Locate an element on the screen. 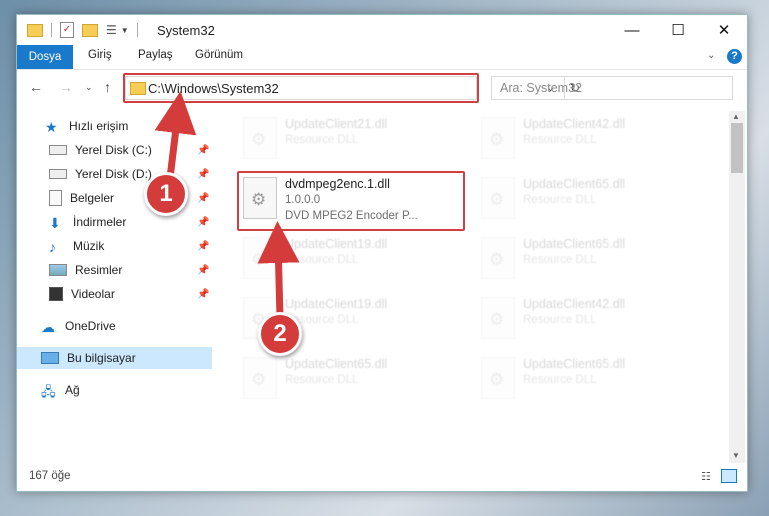 The height and width of the screenshot is (516, 769). annotation-arrows is located at coordinates (227, 205).